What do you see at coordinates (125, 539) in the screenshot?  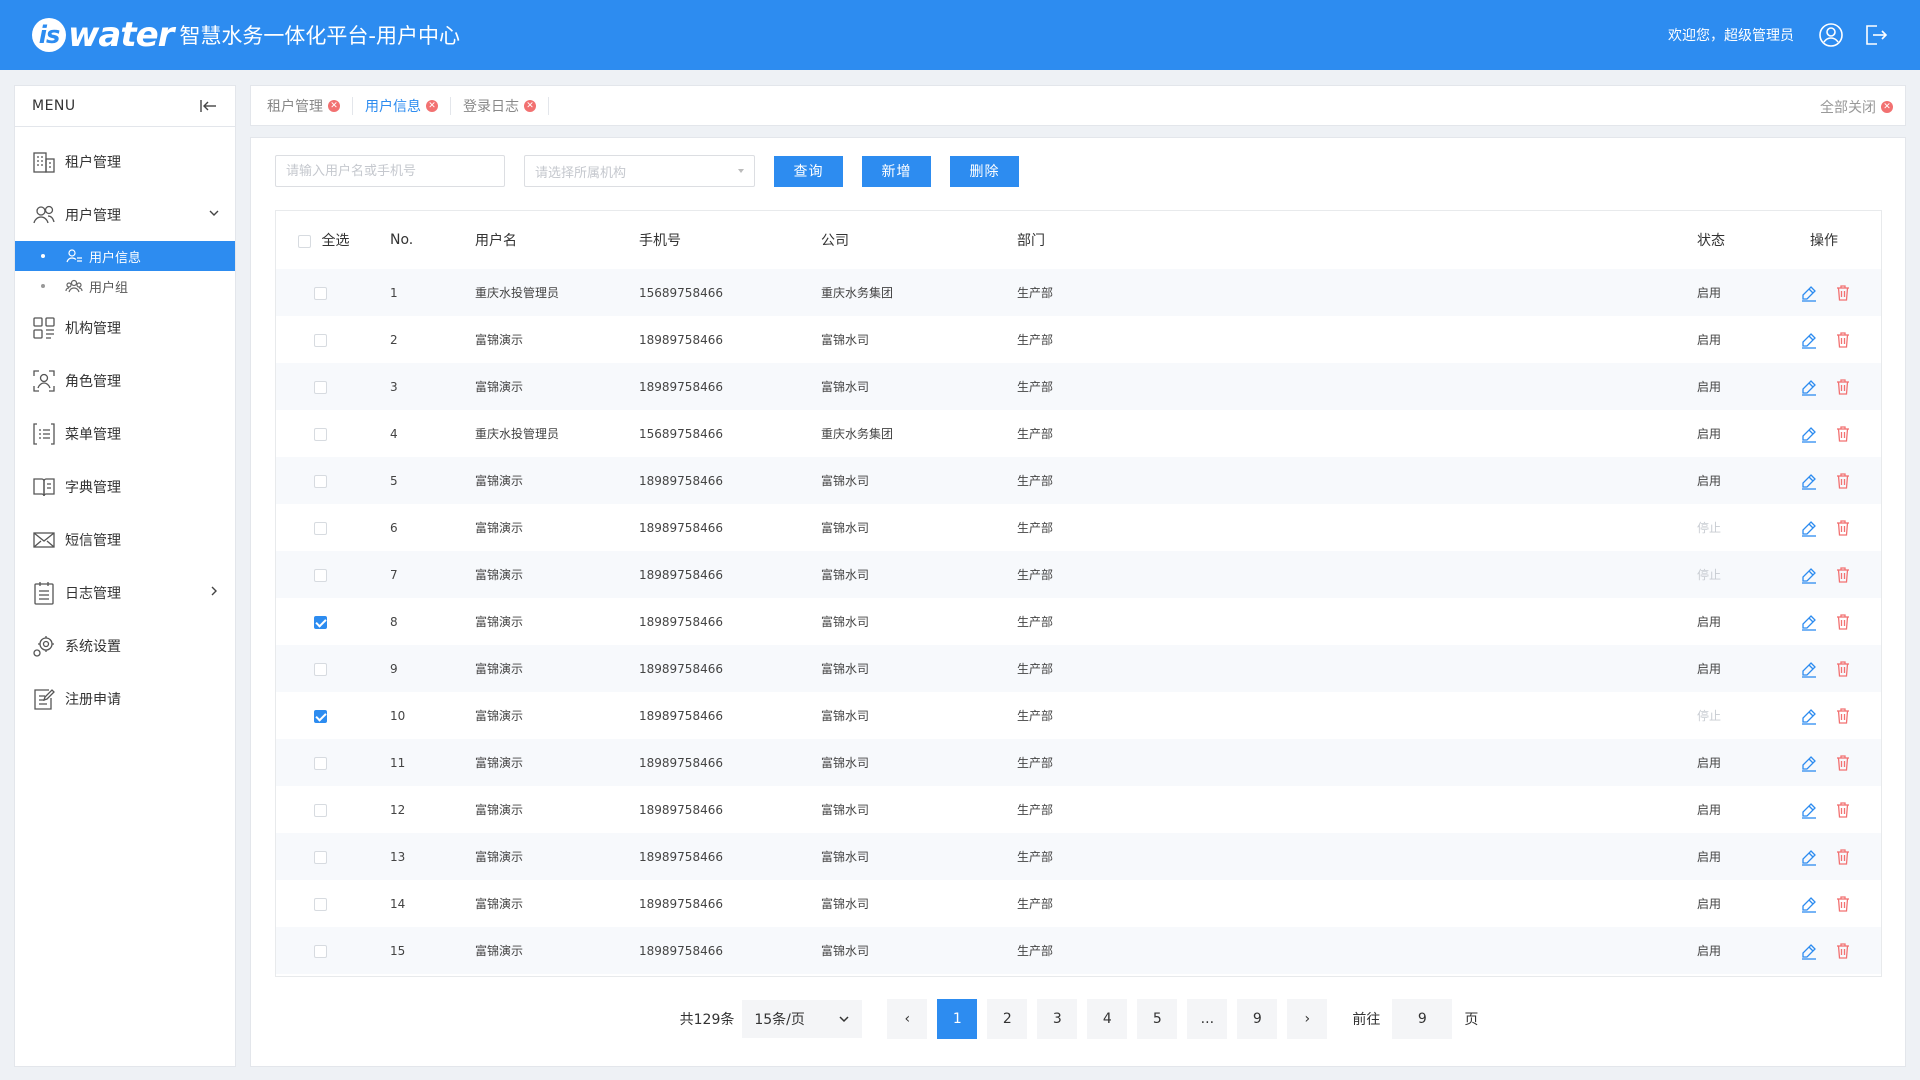 I see `sidebar-item-sms: 短信管理` at bounding box center [125, 539].